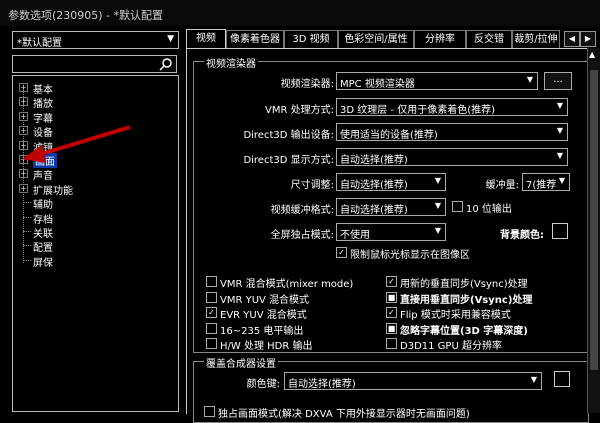 The height and width of the screenshot is (423, 600). I want to click on tree-item-label: 字幕, so click(43, 119).